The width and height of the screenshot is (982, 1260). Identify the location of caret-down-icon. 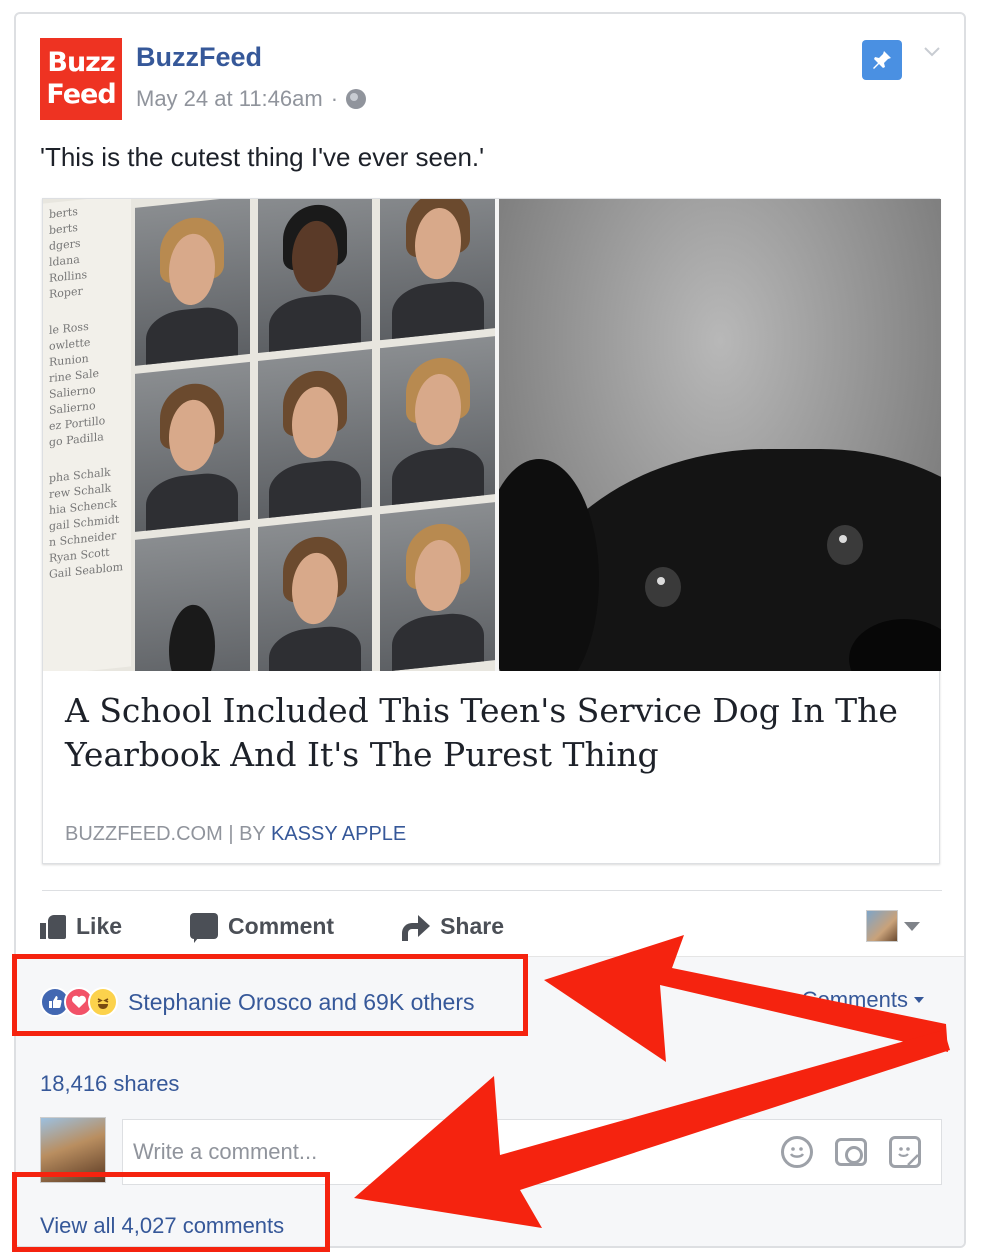
(918, 1000).